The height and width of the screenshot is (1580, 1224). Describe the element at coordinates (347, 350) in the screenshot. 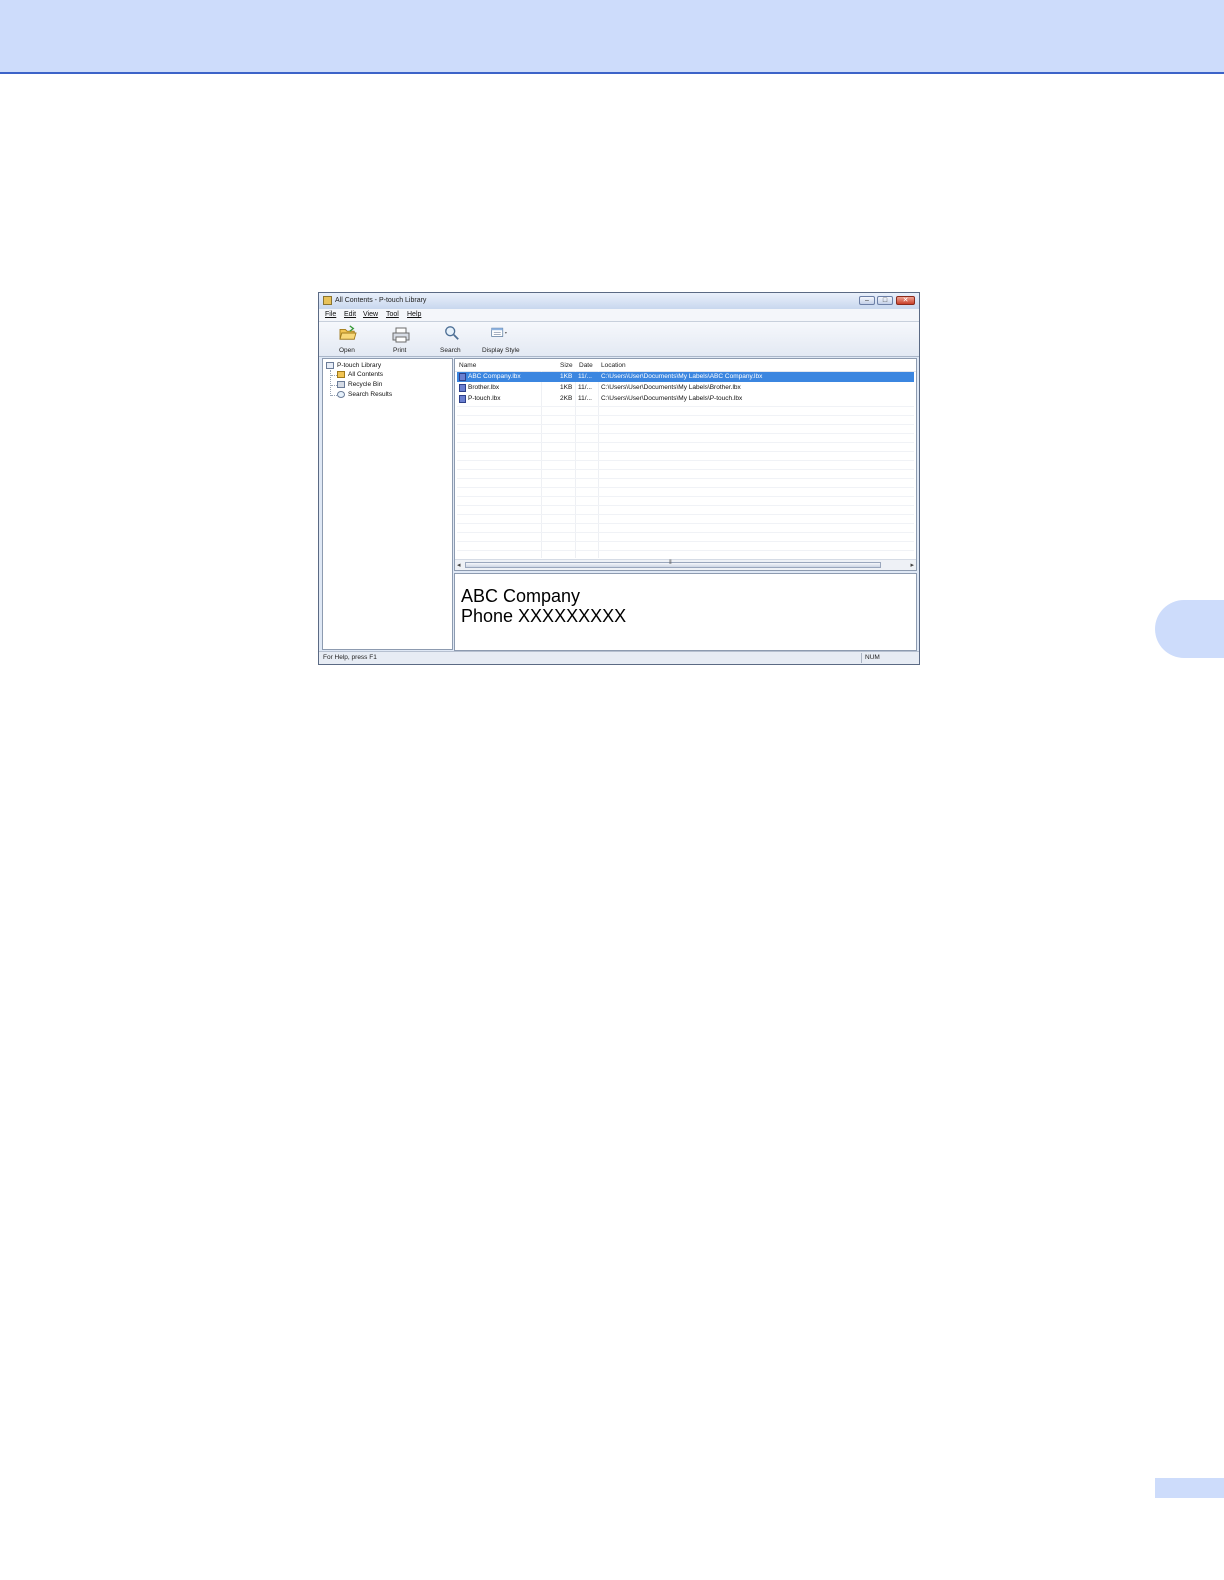

I see `open-label: Open` at that location.